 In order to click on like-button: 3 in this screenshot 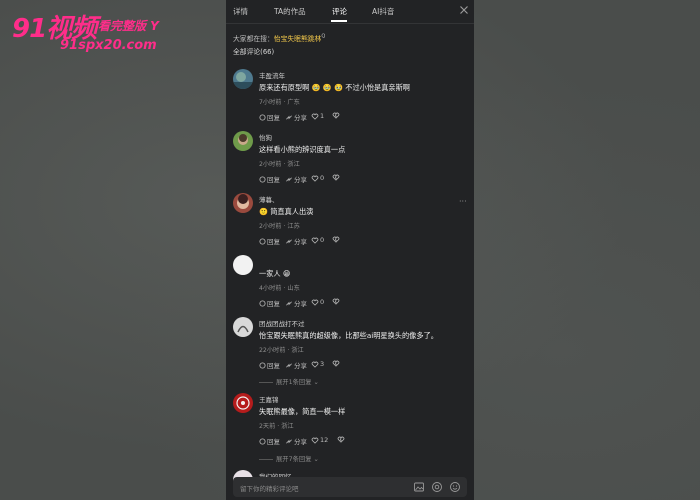, I will do `click(317, 364)`.